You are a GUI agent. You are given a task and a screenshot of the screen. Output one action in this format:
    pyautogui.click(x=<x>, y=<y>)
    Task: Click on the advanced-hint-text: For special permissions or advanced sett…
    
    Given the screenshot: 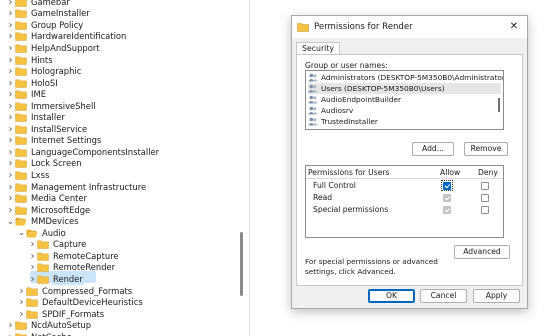 What is the action you would take?
    pyautogui.click(x=371, y=266)
    